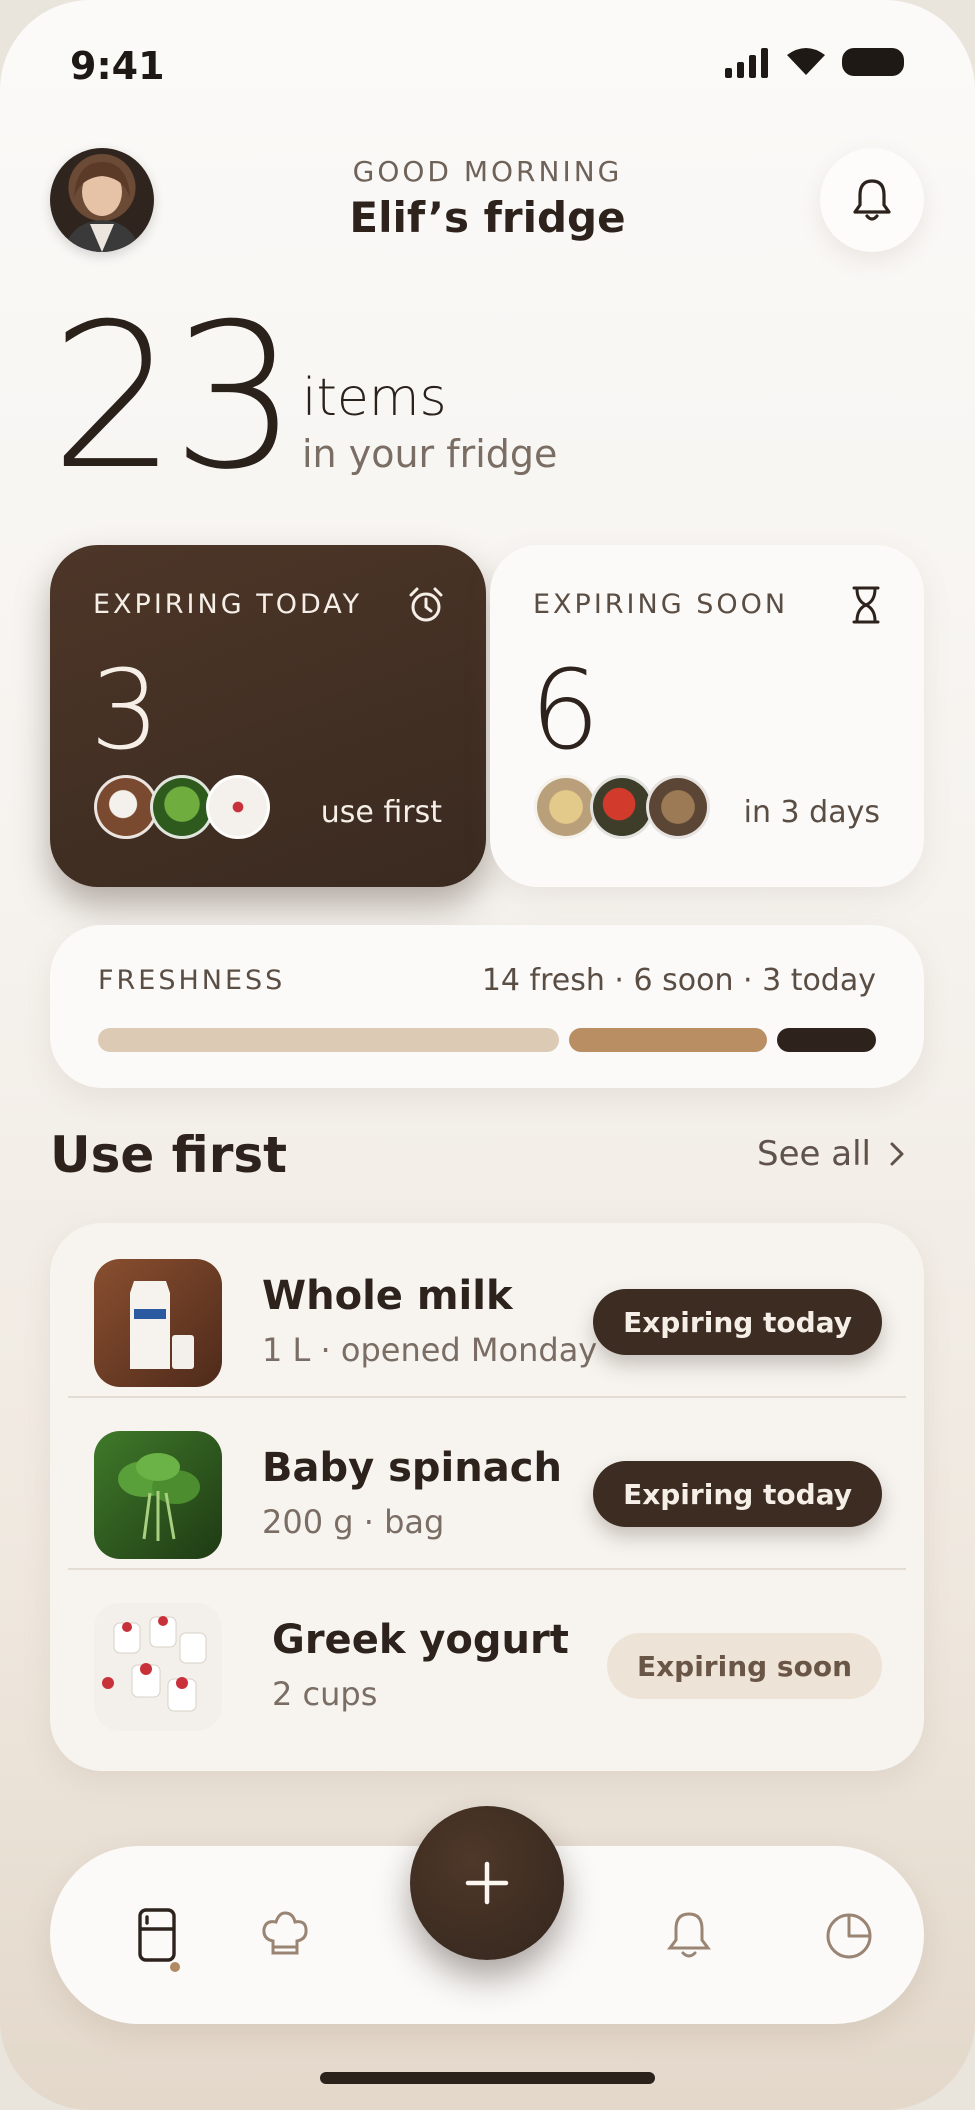 This screenshot has height=2110, width=975. What do you see at coordinates (826, 1040) in the screenshot?
I see `freshness-segment-today` at bounding box center [826, 1040].